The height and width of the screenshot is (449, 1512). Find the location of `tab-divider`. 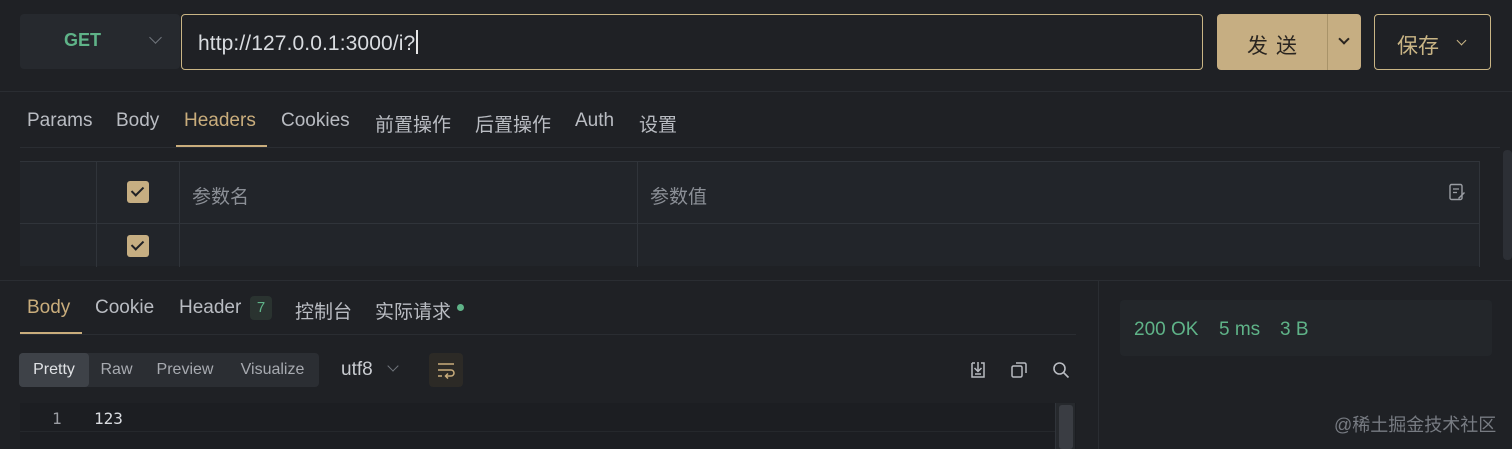

tab-divider is located at coordinates (760, 147).